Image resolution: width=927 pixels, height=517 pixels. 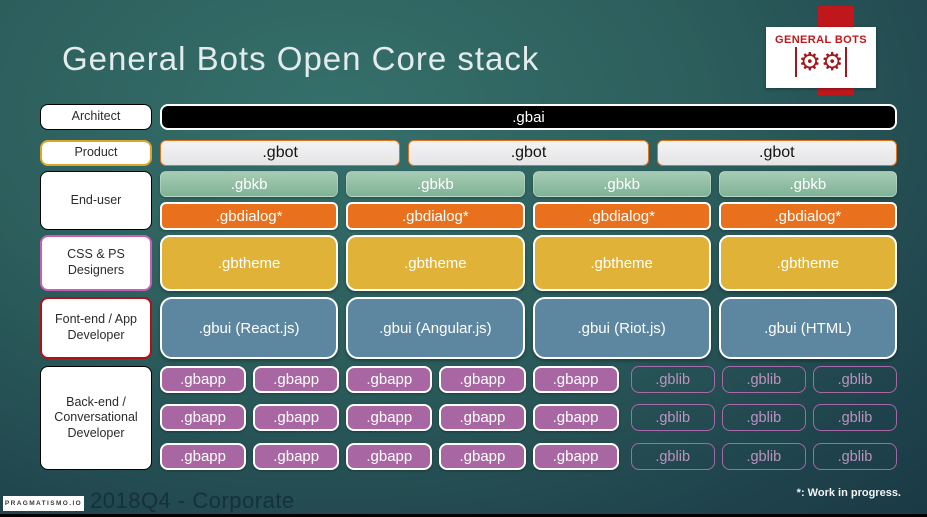 What do you see at coordinates (807, 328) in the screenshot?
I see `gbui-html-box: .gbui (HTML)` at bounding box center [807, 328].